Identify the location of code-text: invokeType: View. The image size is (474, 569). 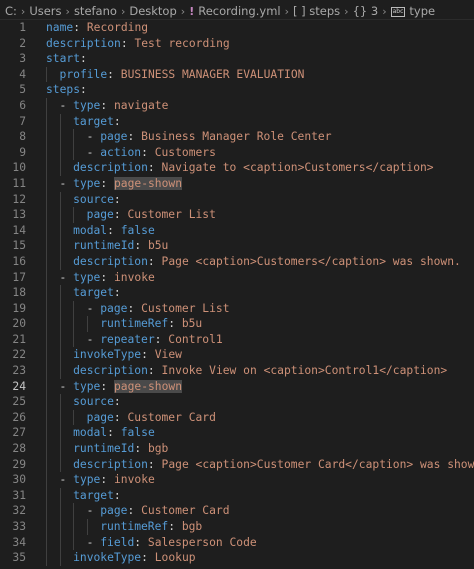
(127, 355).